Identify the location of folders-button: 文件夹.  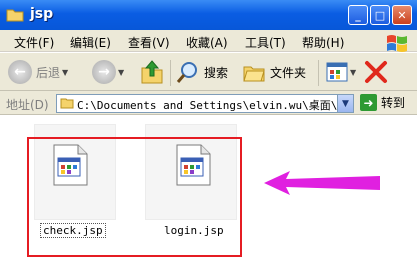
(274, 72).